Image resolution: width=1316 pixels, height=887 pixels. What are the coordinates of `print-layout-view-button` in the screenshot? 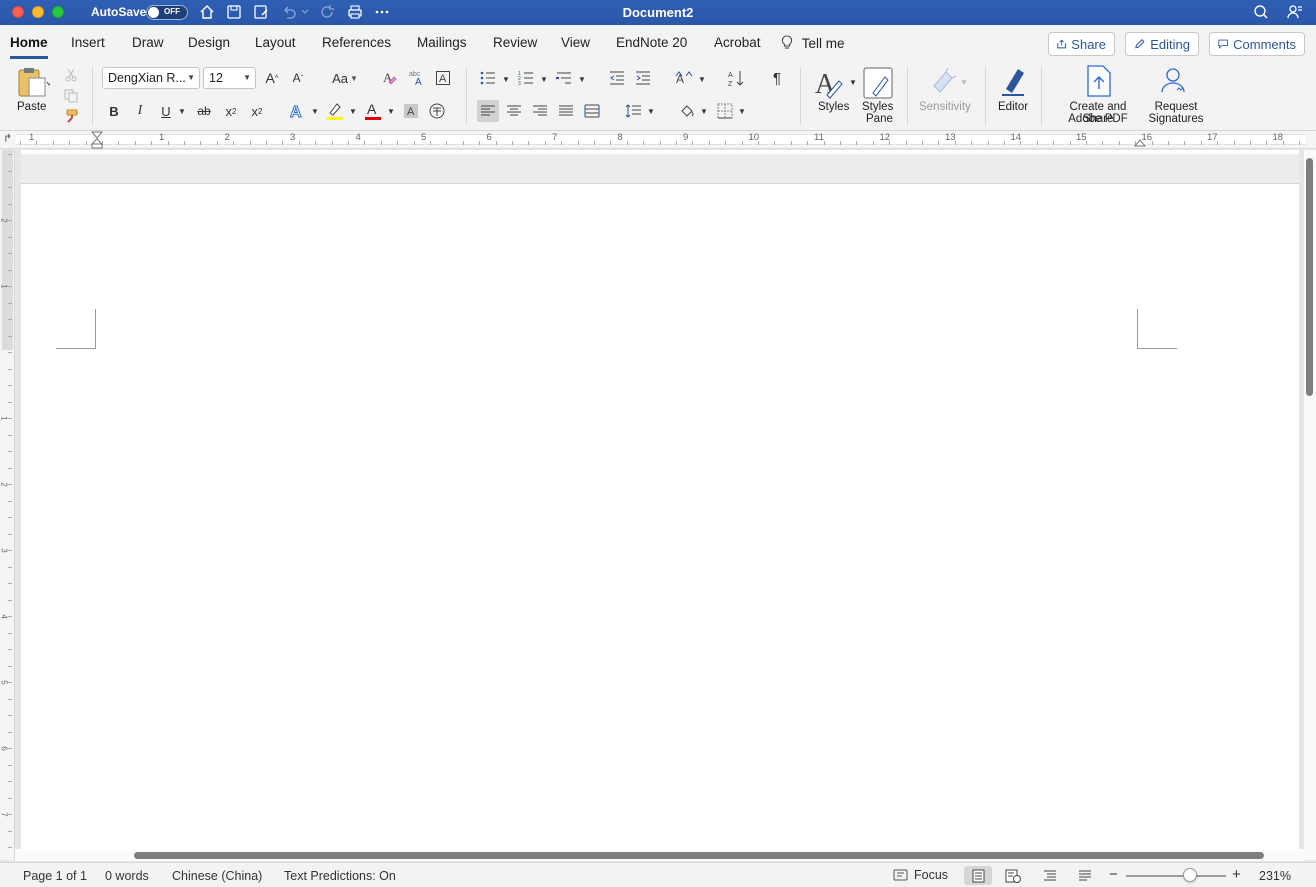 It's located at (978, 875).